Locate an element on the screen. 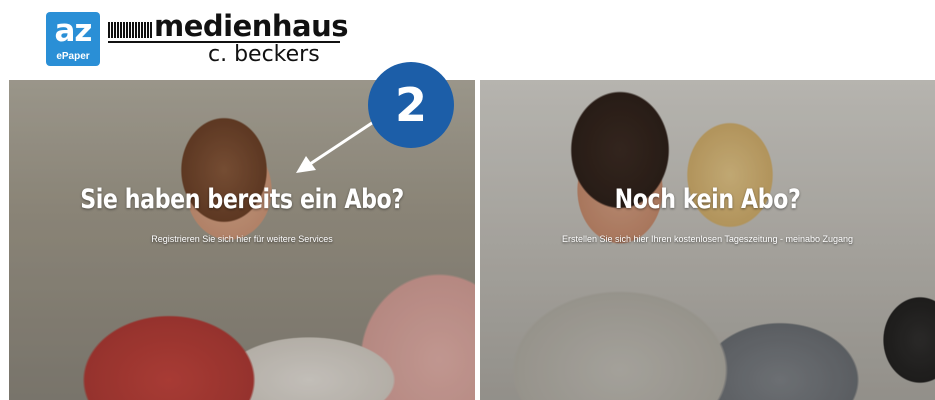 This screenshot has height=400, width=935. medienhaus-logo-subtext: c. beckers is located at coordinates (264, 54).